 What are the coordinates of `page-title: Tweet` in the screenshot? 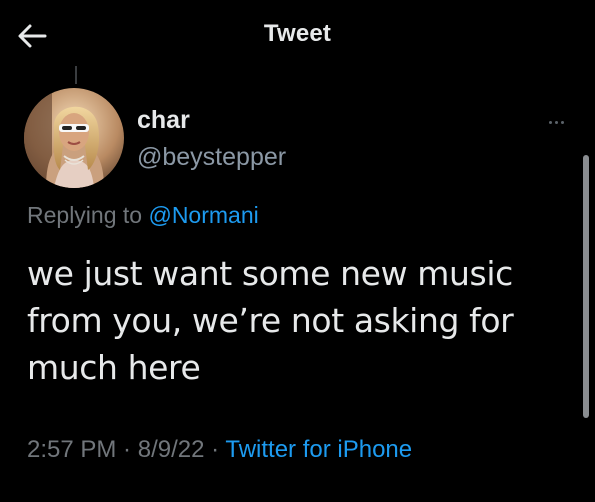 It's located at (297, 33).